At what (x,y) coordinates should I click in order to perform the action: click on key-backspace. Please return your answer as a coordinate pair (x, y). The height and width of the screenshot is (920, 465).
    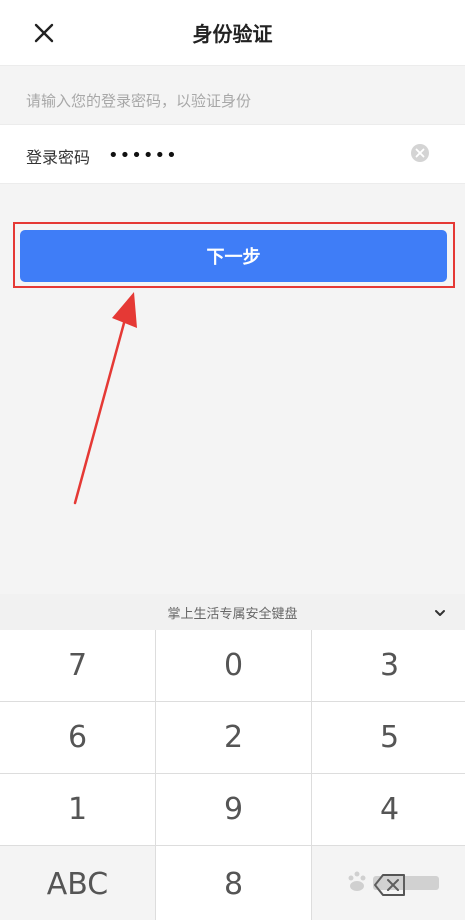
    Looking at the image, I should click on (388, 883).